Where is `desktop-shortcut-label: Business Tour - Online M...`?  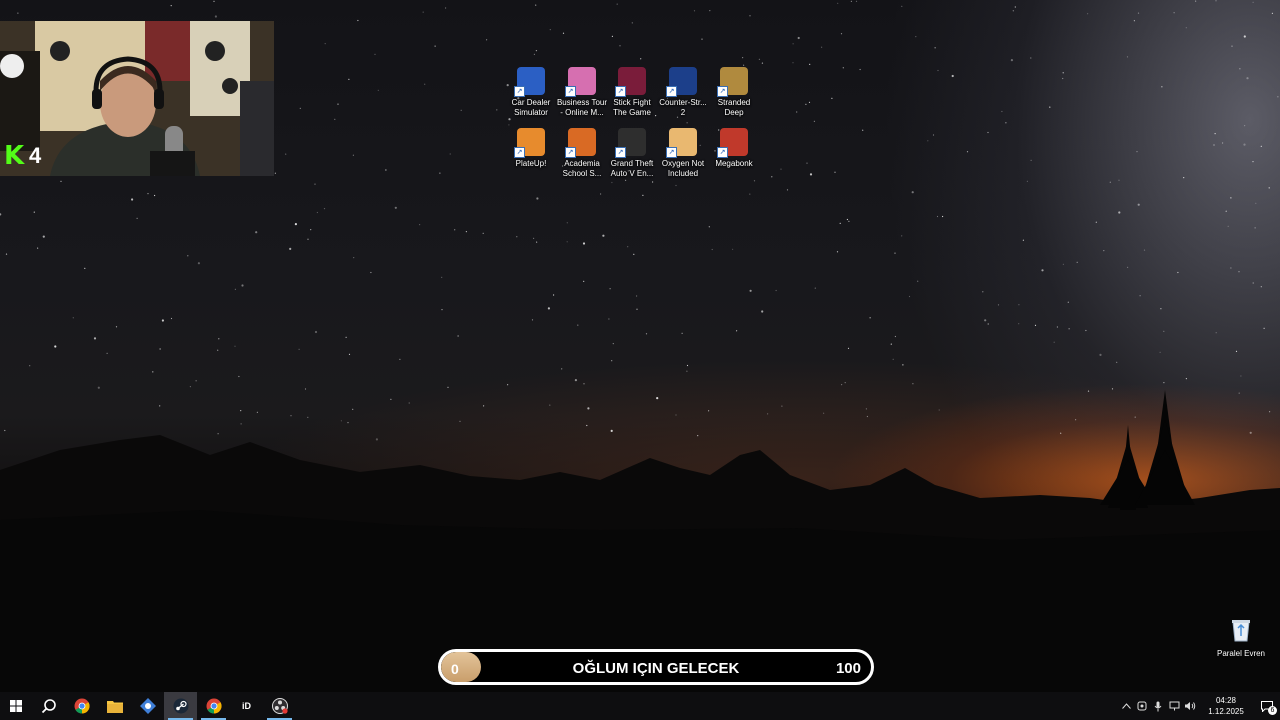
desktop-shortcut-label: Business Tour - Online M... is located at coordinates (582, 107).